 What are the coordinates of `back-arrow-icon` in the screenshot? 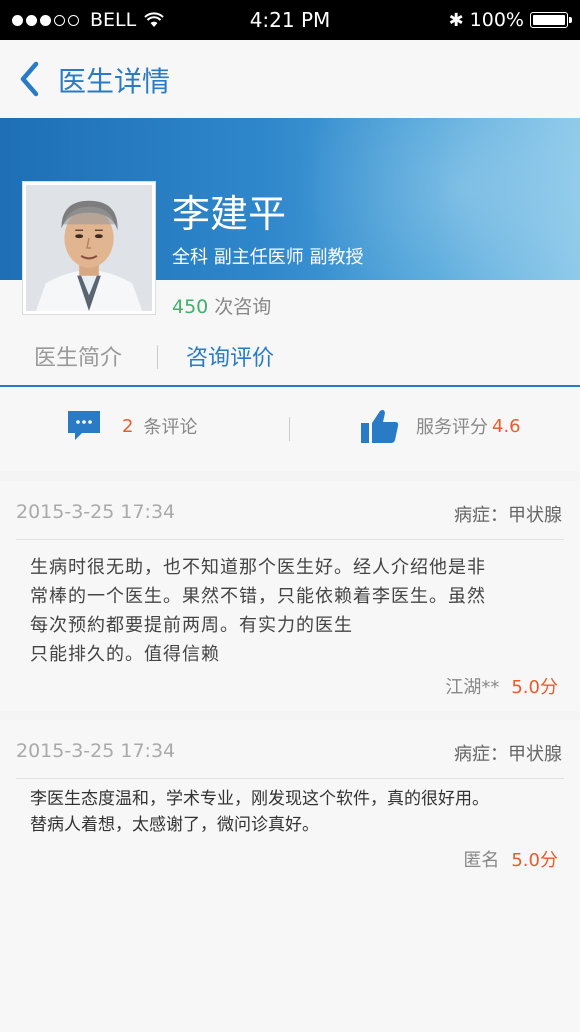 It's located at (32, 79).